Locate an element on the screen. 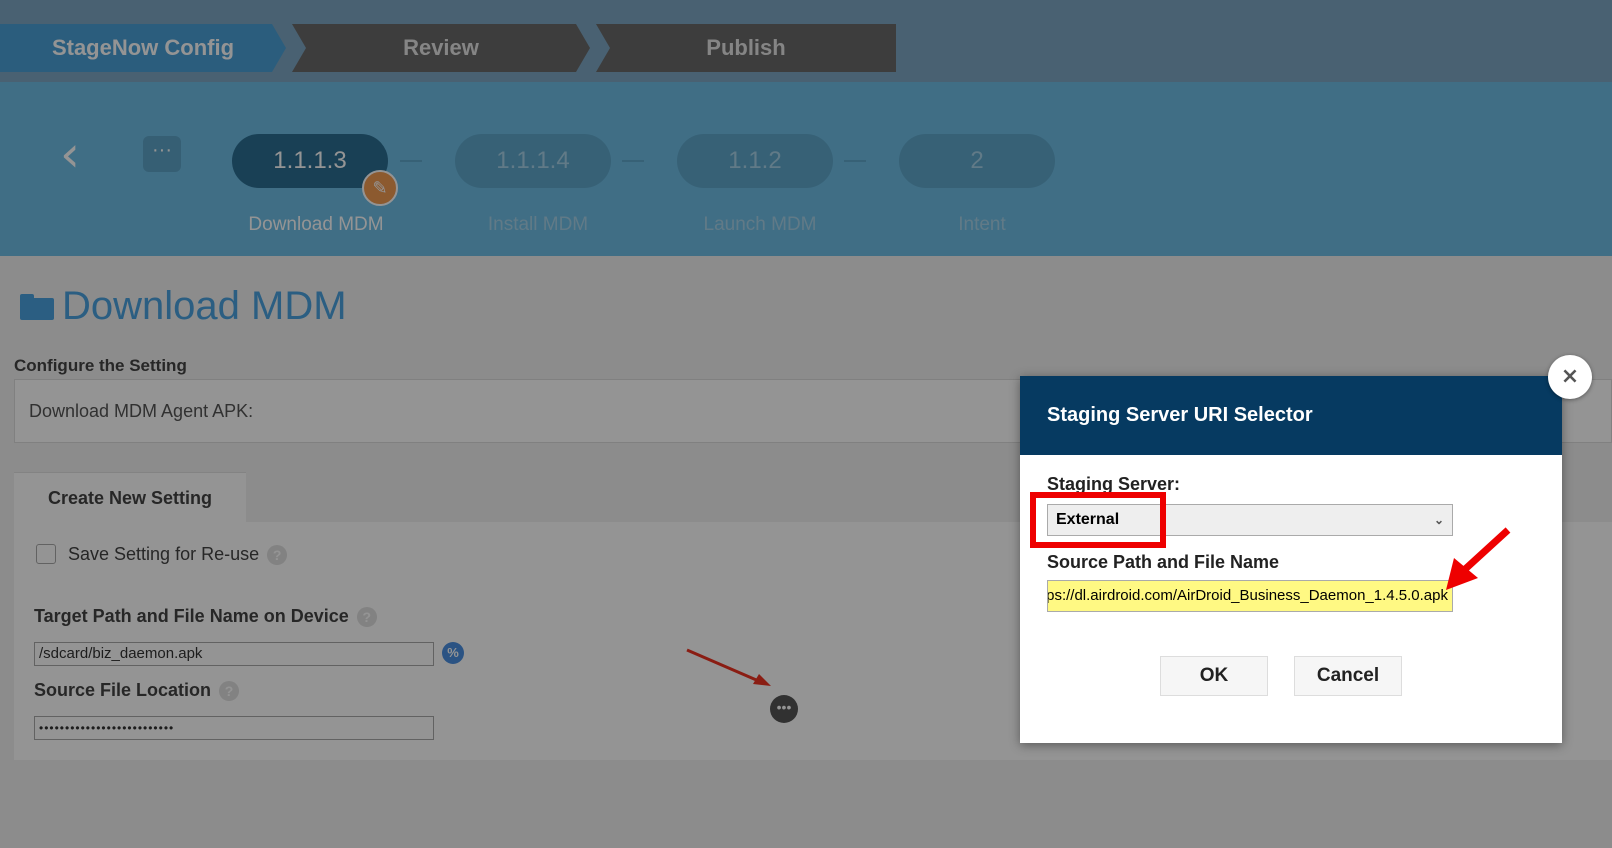  annotation-arrow is located at coordinates (1478, 558).